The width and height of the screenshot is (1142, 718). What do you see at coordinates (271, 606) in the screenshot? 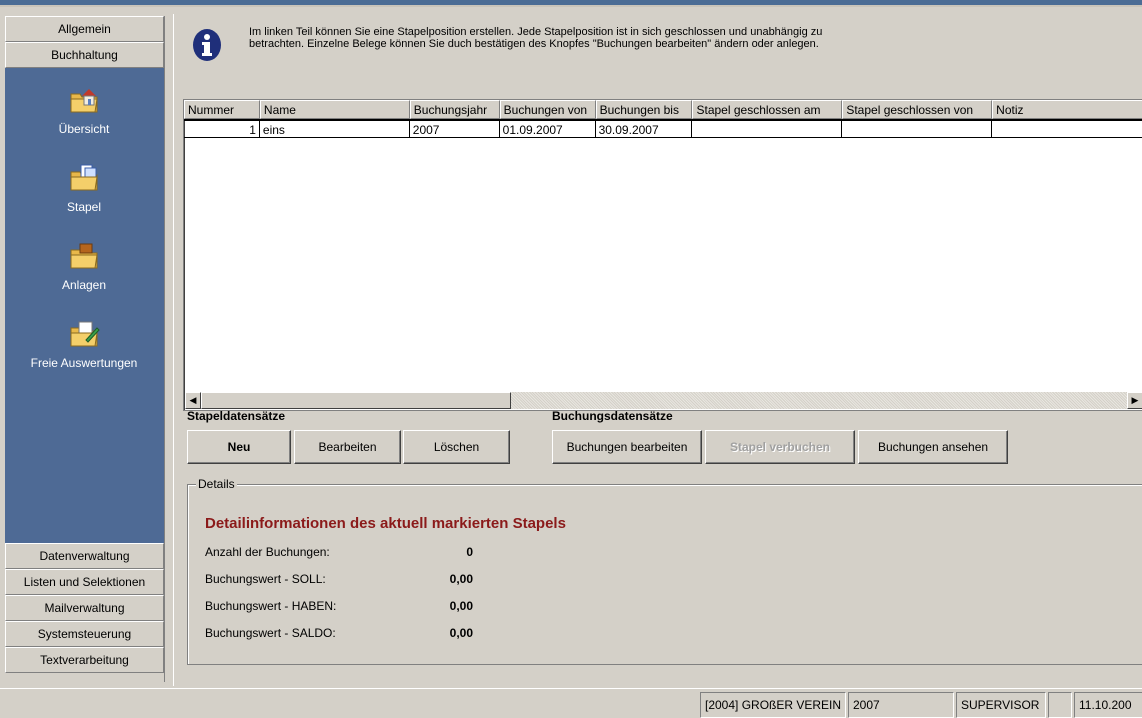
I see `detail-label-haben: Buchungswert - HABEN:` at bounding box center [271, 606].